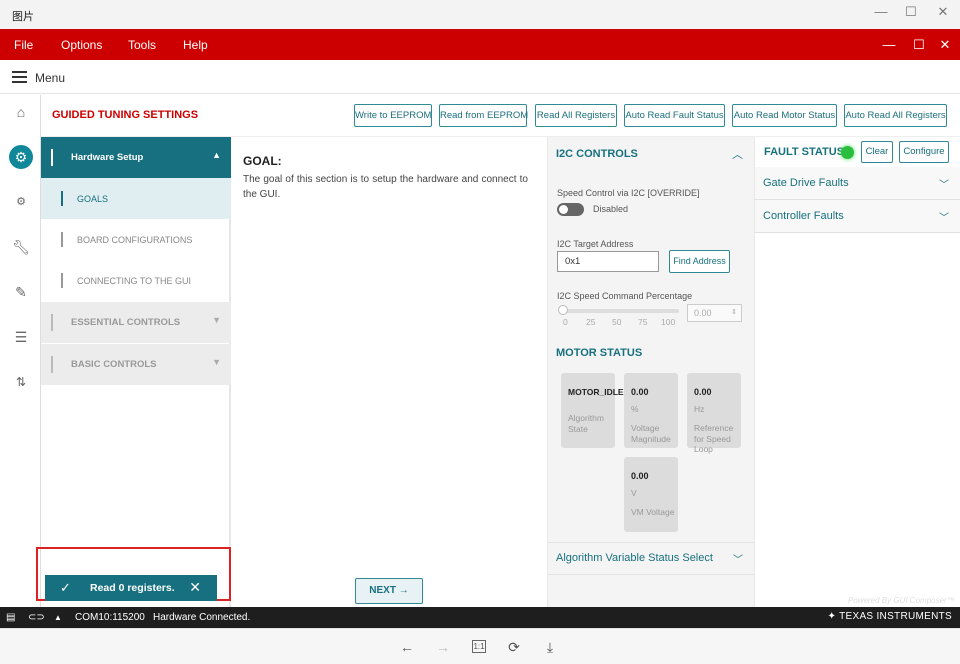 Image resolution: width=960 pixels, height=664 pixels. What do you see at coordinates (216, 155) in the screenshot?
I see `chevron-up-icon: ▲` at bounding box center [216, 155].